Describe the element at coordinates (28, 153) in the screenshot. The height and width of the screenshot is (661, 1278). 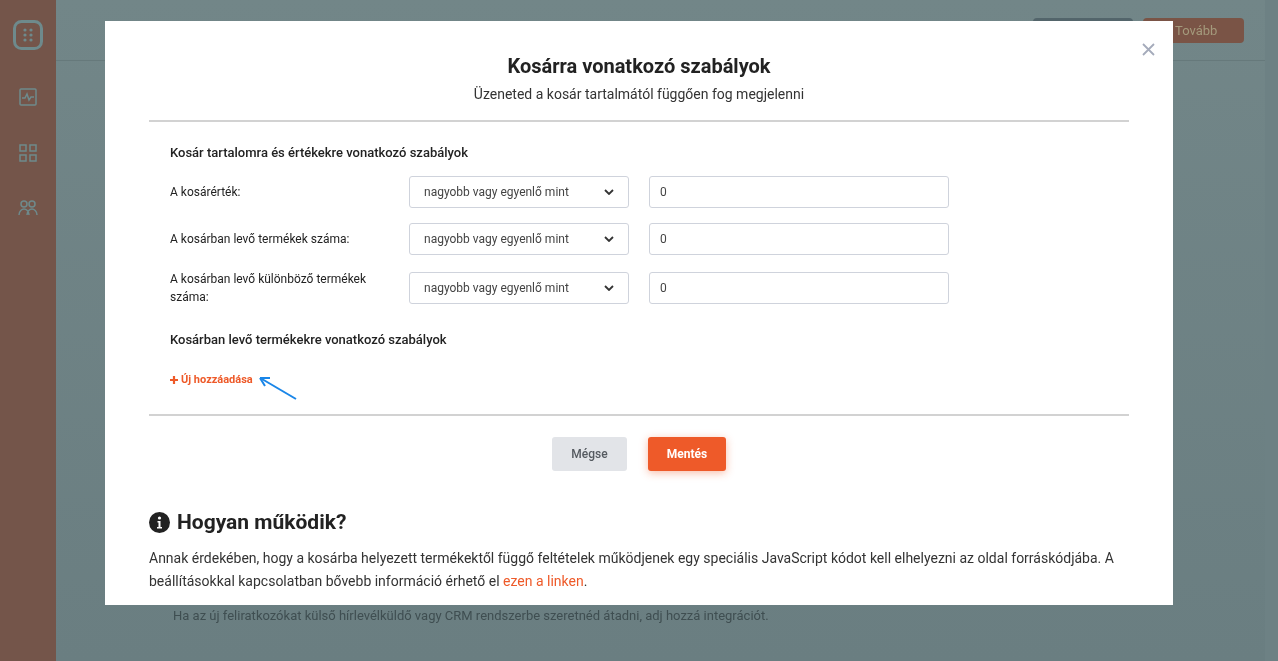
I see `grid-icon` at that location.